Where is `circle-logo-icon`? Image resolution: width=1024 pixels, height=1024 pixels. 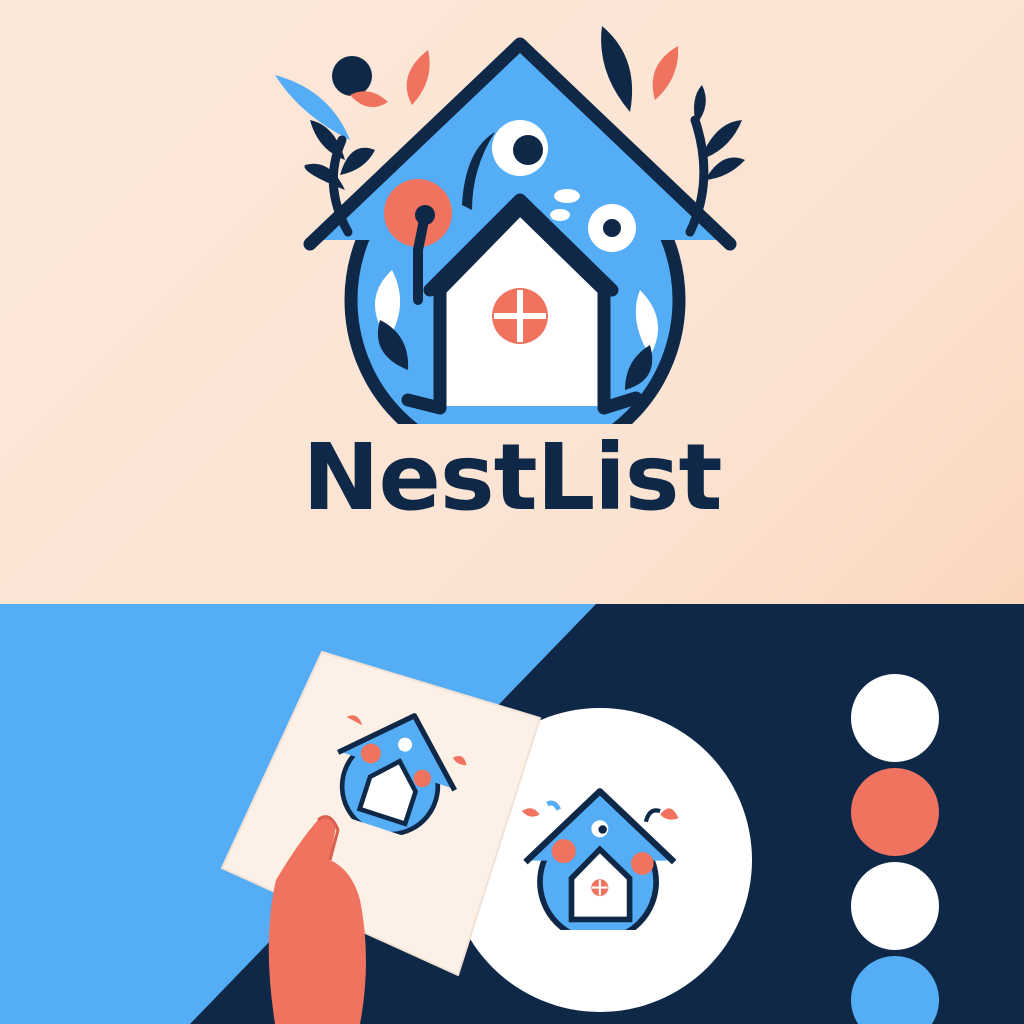 circle-logo-icon is located at coordinates (600, 859).